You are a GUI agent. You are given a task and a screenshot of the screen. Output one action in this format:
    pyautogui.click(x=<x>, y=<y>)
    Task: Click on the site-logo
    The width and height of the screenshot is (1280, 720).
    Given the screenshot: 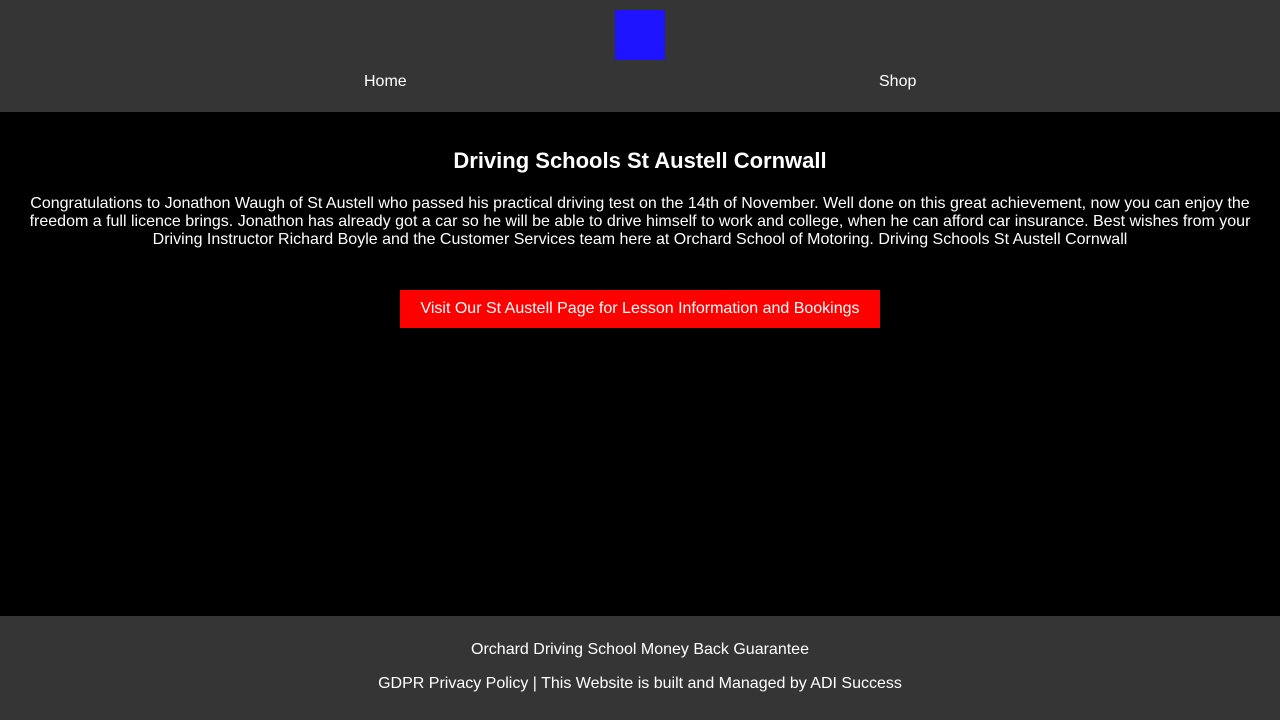 What is the action you would take?
    pyautogui.click(x=640, y=35)
    